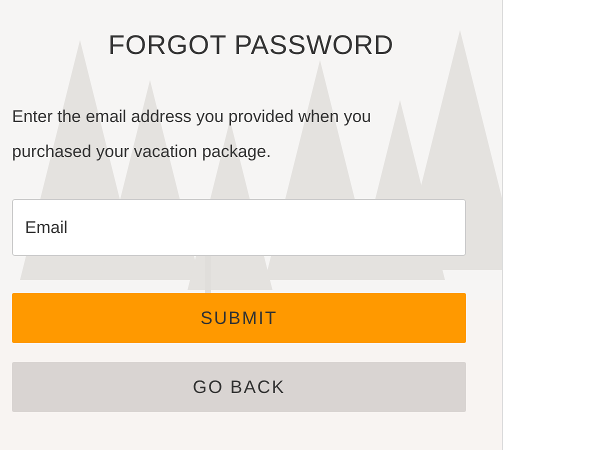  What do you see at coordinates (239, 387) in the screenshot?
I see `back-button: GO BACK` at bounding box center [239, 387].